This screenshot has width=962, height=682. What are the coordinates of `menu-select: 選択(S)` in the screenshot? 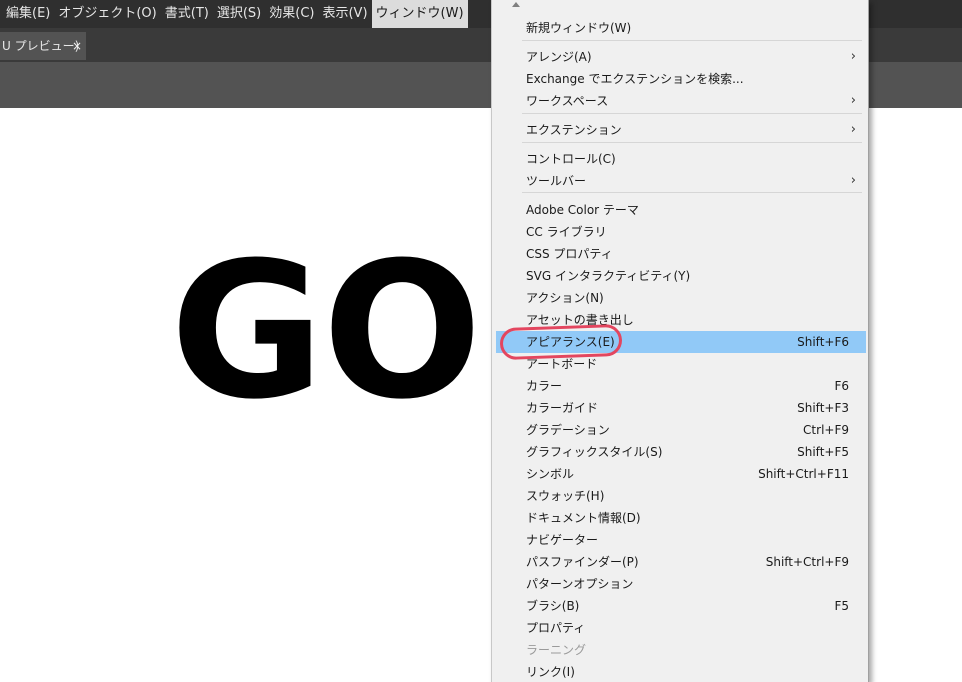 It's located at (239, 14).